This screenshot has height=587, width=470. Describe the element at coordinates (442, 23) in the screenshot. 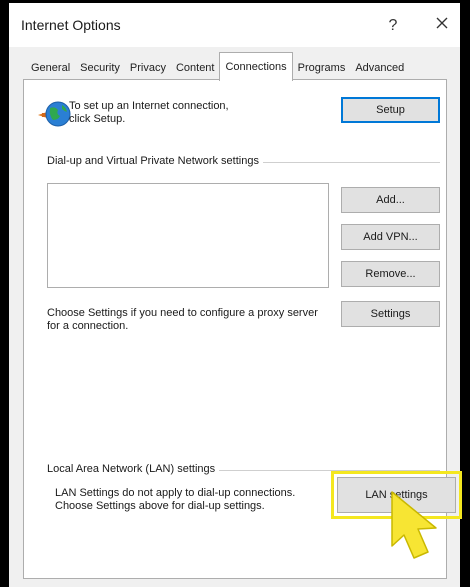

I see `close-icon` at that location.